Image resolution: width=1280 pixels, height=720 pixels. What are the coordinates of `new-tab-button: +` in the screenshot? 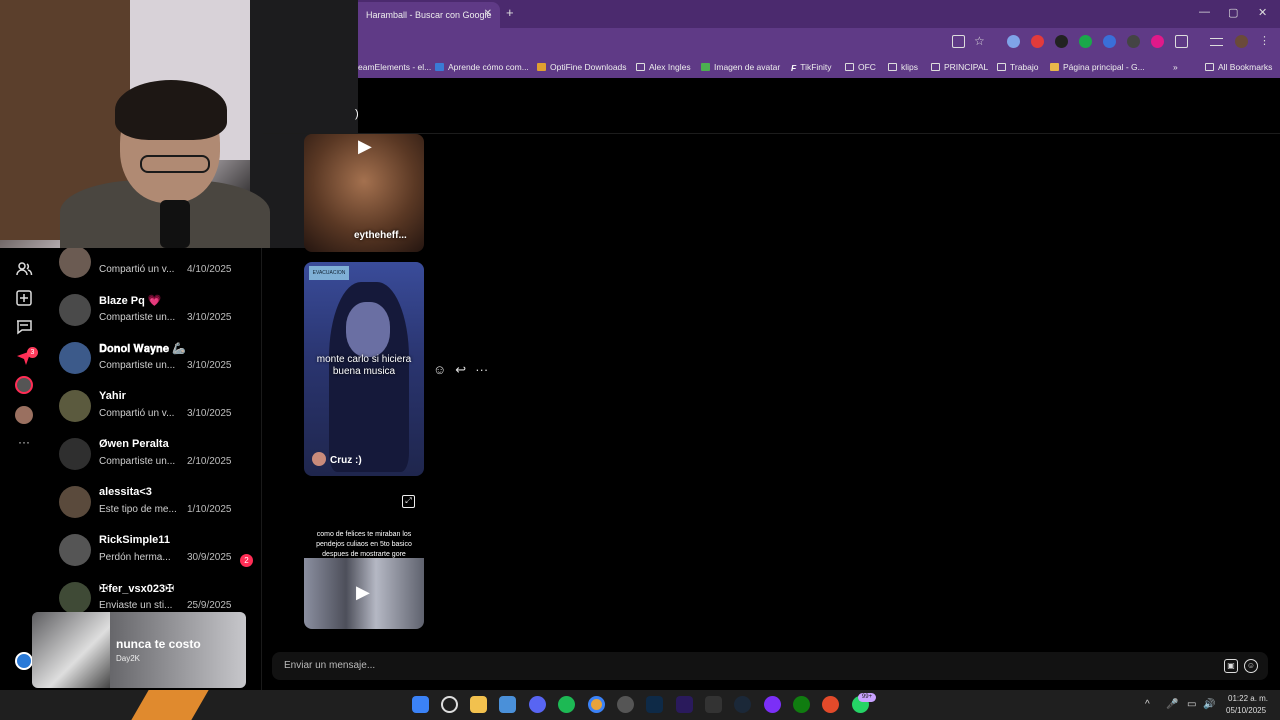 It's located at (510, 12).